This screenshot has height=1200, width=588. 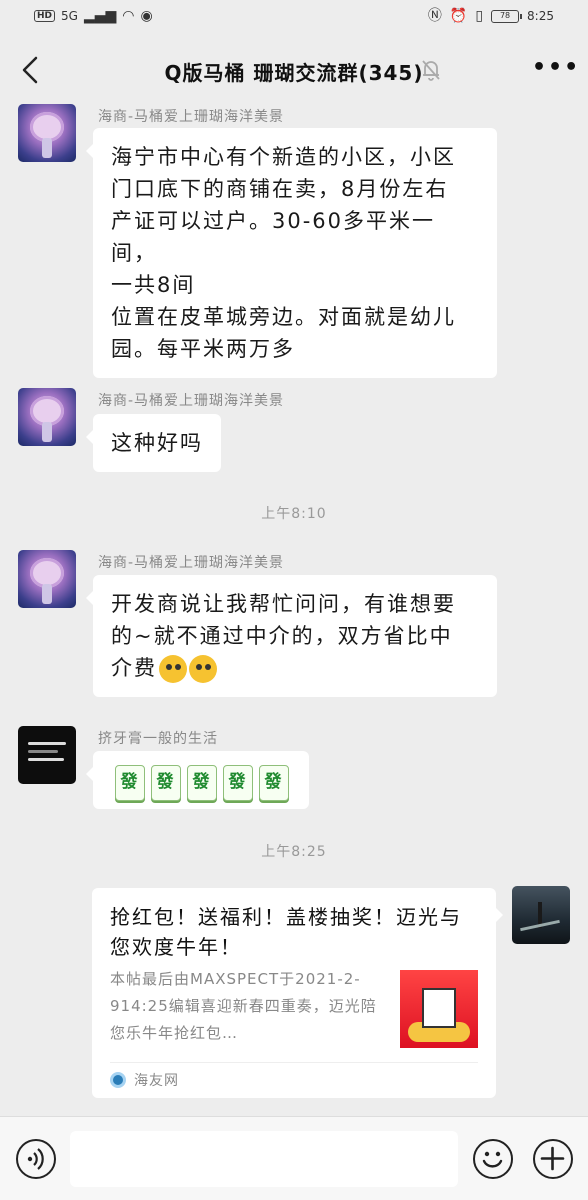 I want to click on my-avatar, so click(x=541, y=915).